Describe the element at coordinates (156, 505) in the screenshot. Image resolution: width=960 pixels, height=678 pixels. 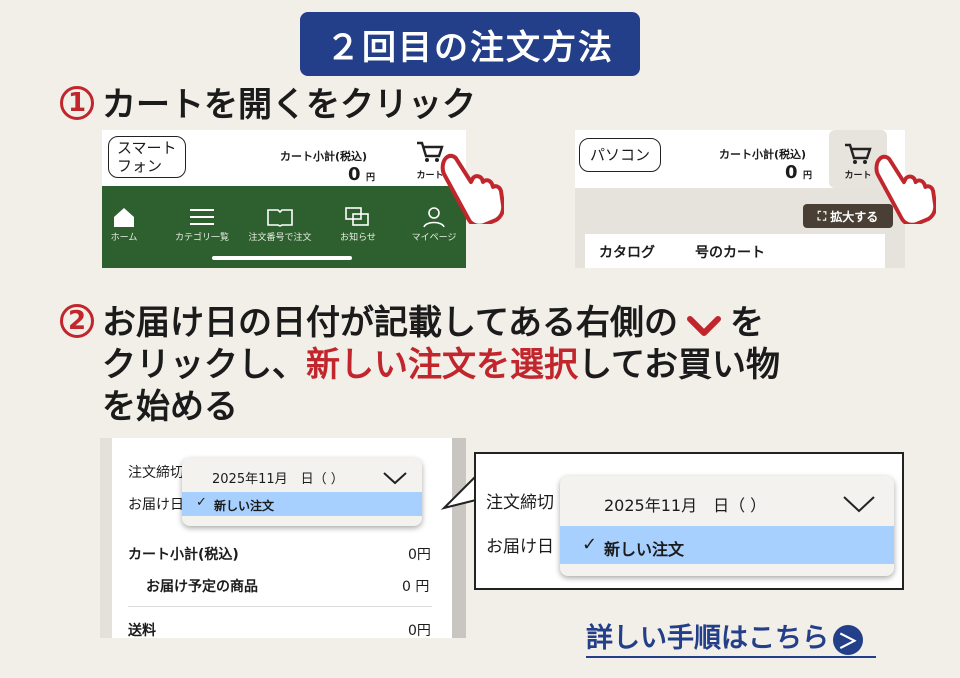
I see `delivery-label: お届け日` at that location.